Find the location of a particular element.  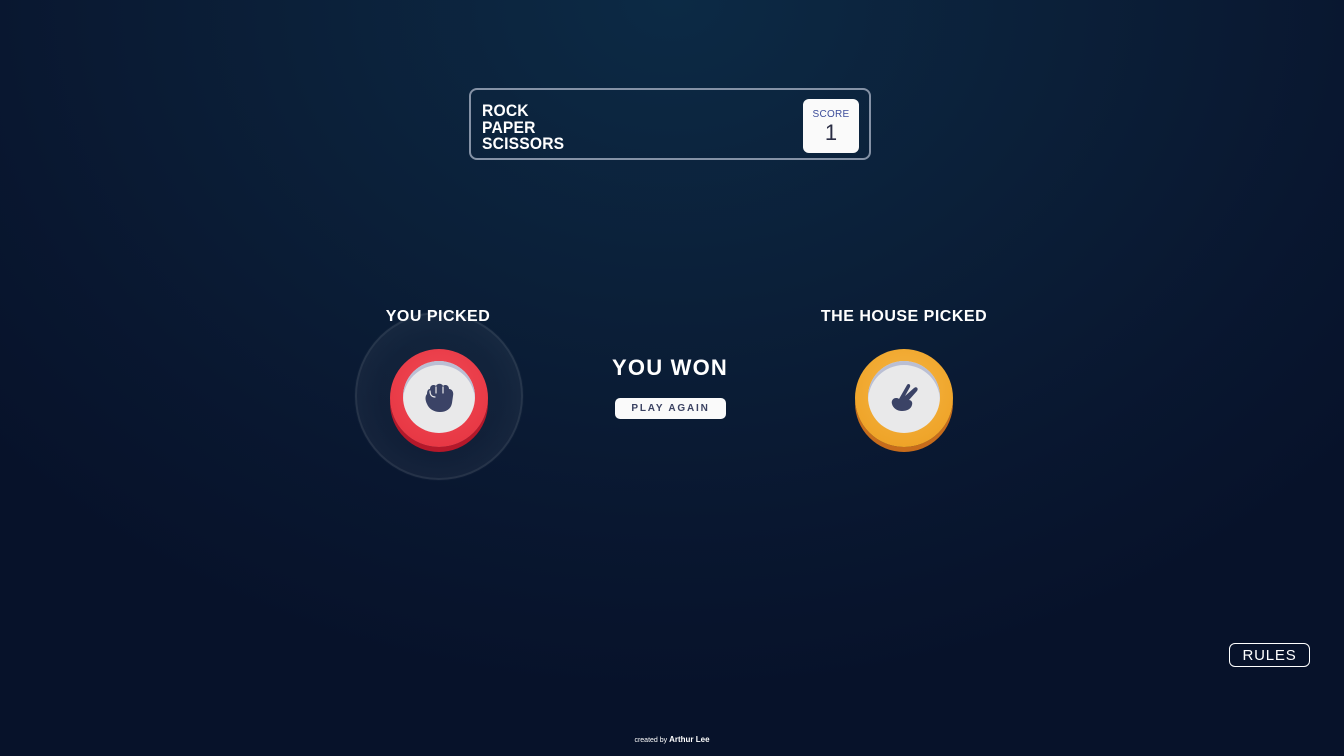

score-value: 1 is located at coordinates (831, 132).